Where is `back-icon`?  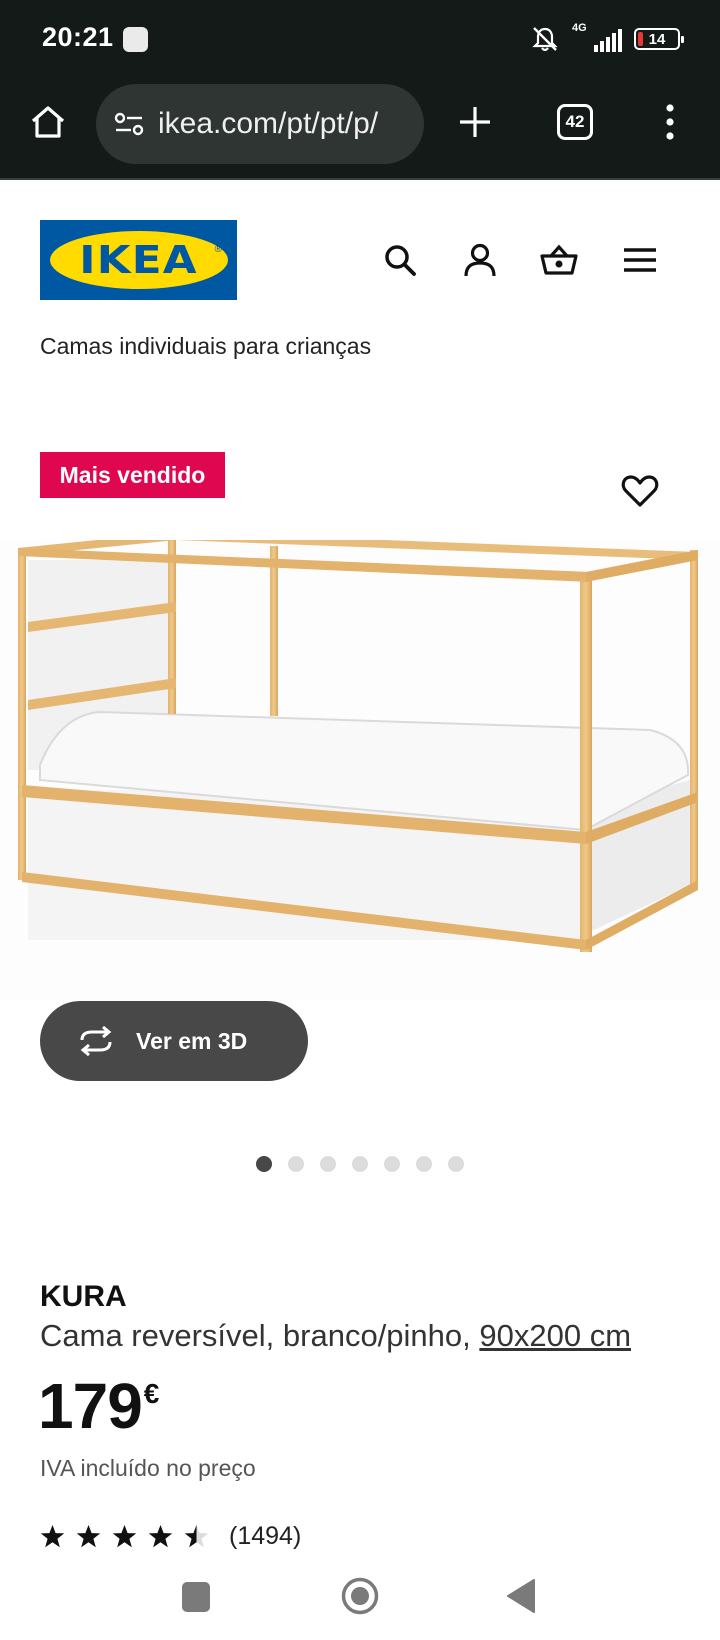 back-icon is located at coordinates (521, 1596).